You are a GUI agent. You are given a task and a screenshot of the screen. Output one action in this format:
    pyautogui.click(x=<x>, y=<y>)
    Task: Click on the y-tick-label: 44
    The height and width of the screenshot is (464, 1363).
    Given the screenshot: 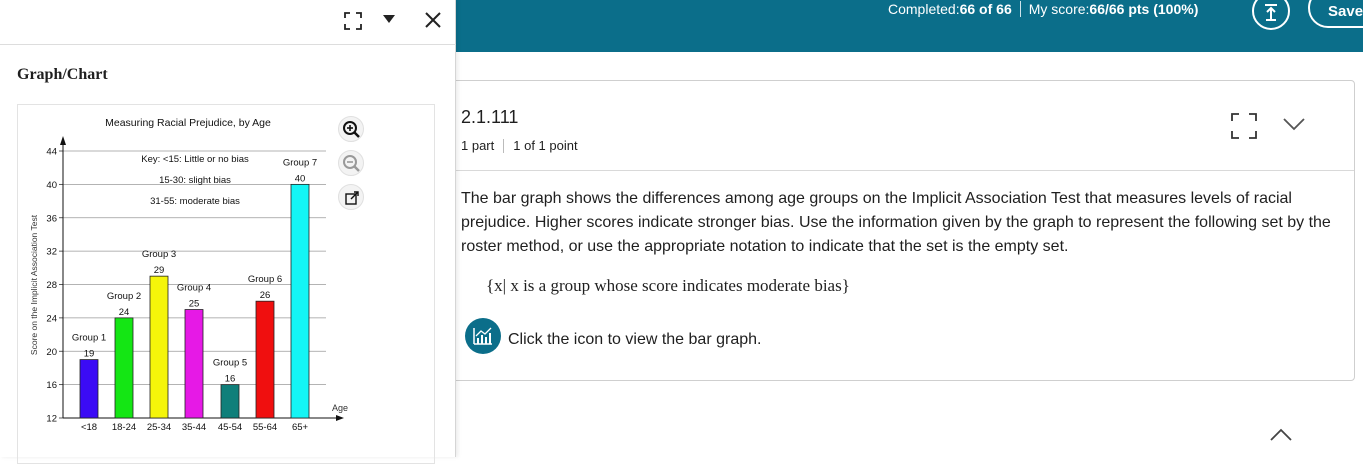 What is the action you would take?
    pyautogui.click(x=51, y=152)
    